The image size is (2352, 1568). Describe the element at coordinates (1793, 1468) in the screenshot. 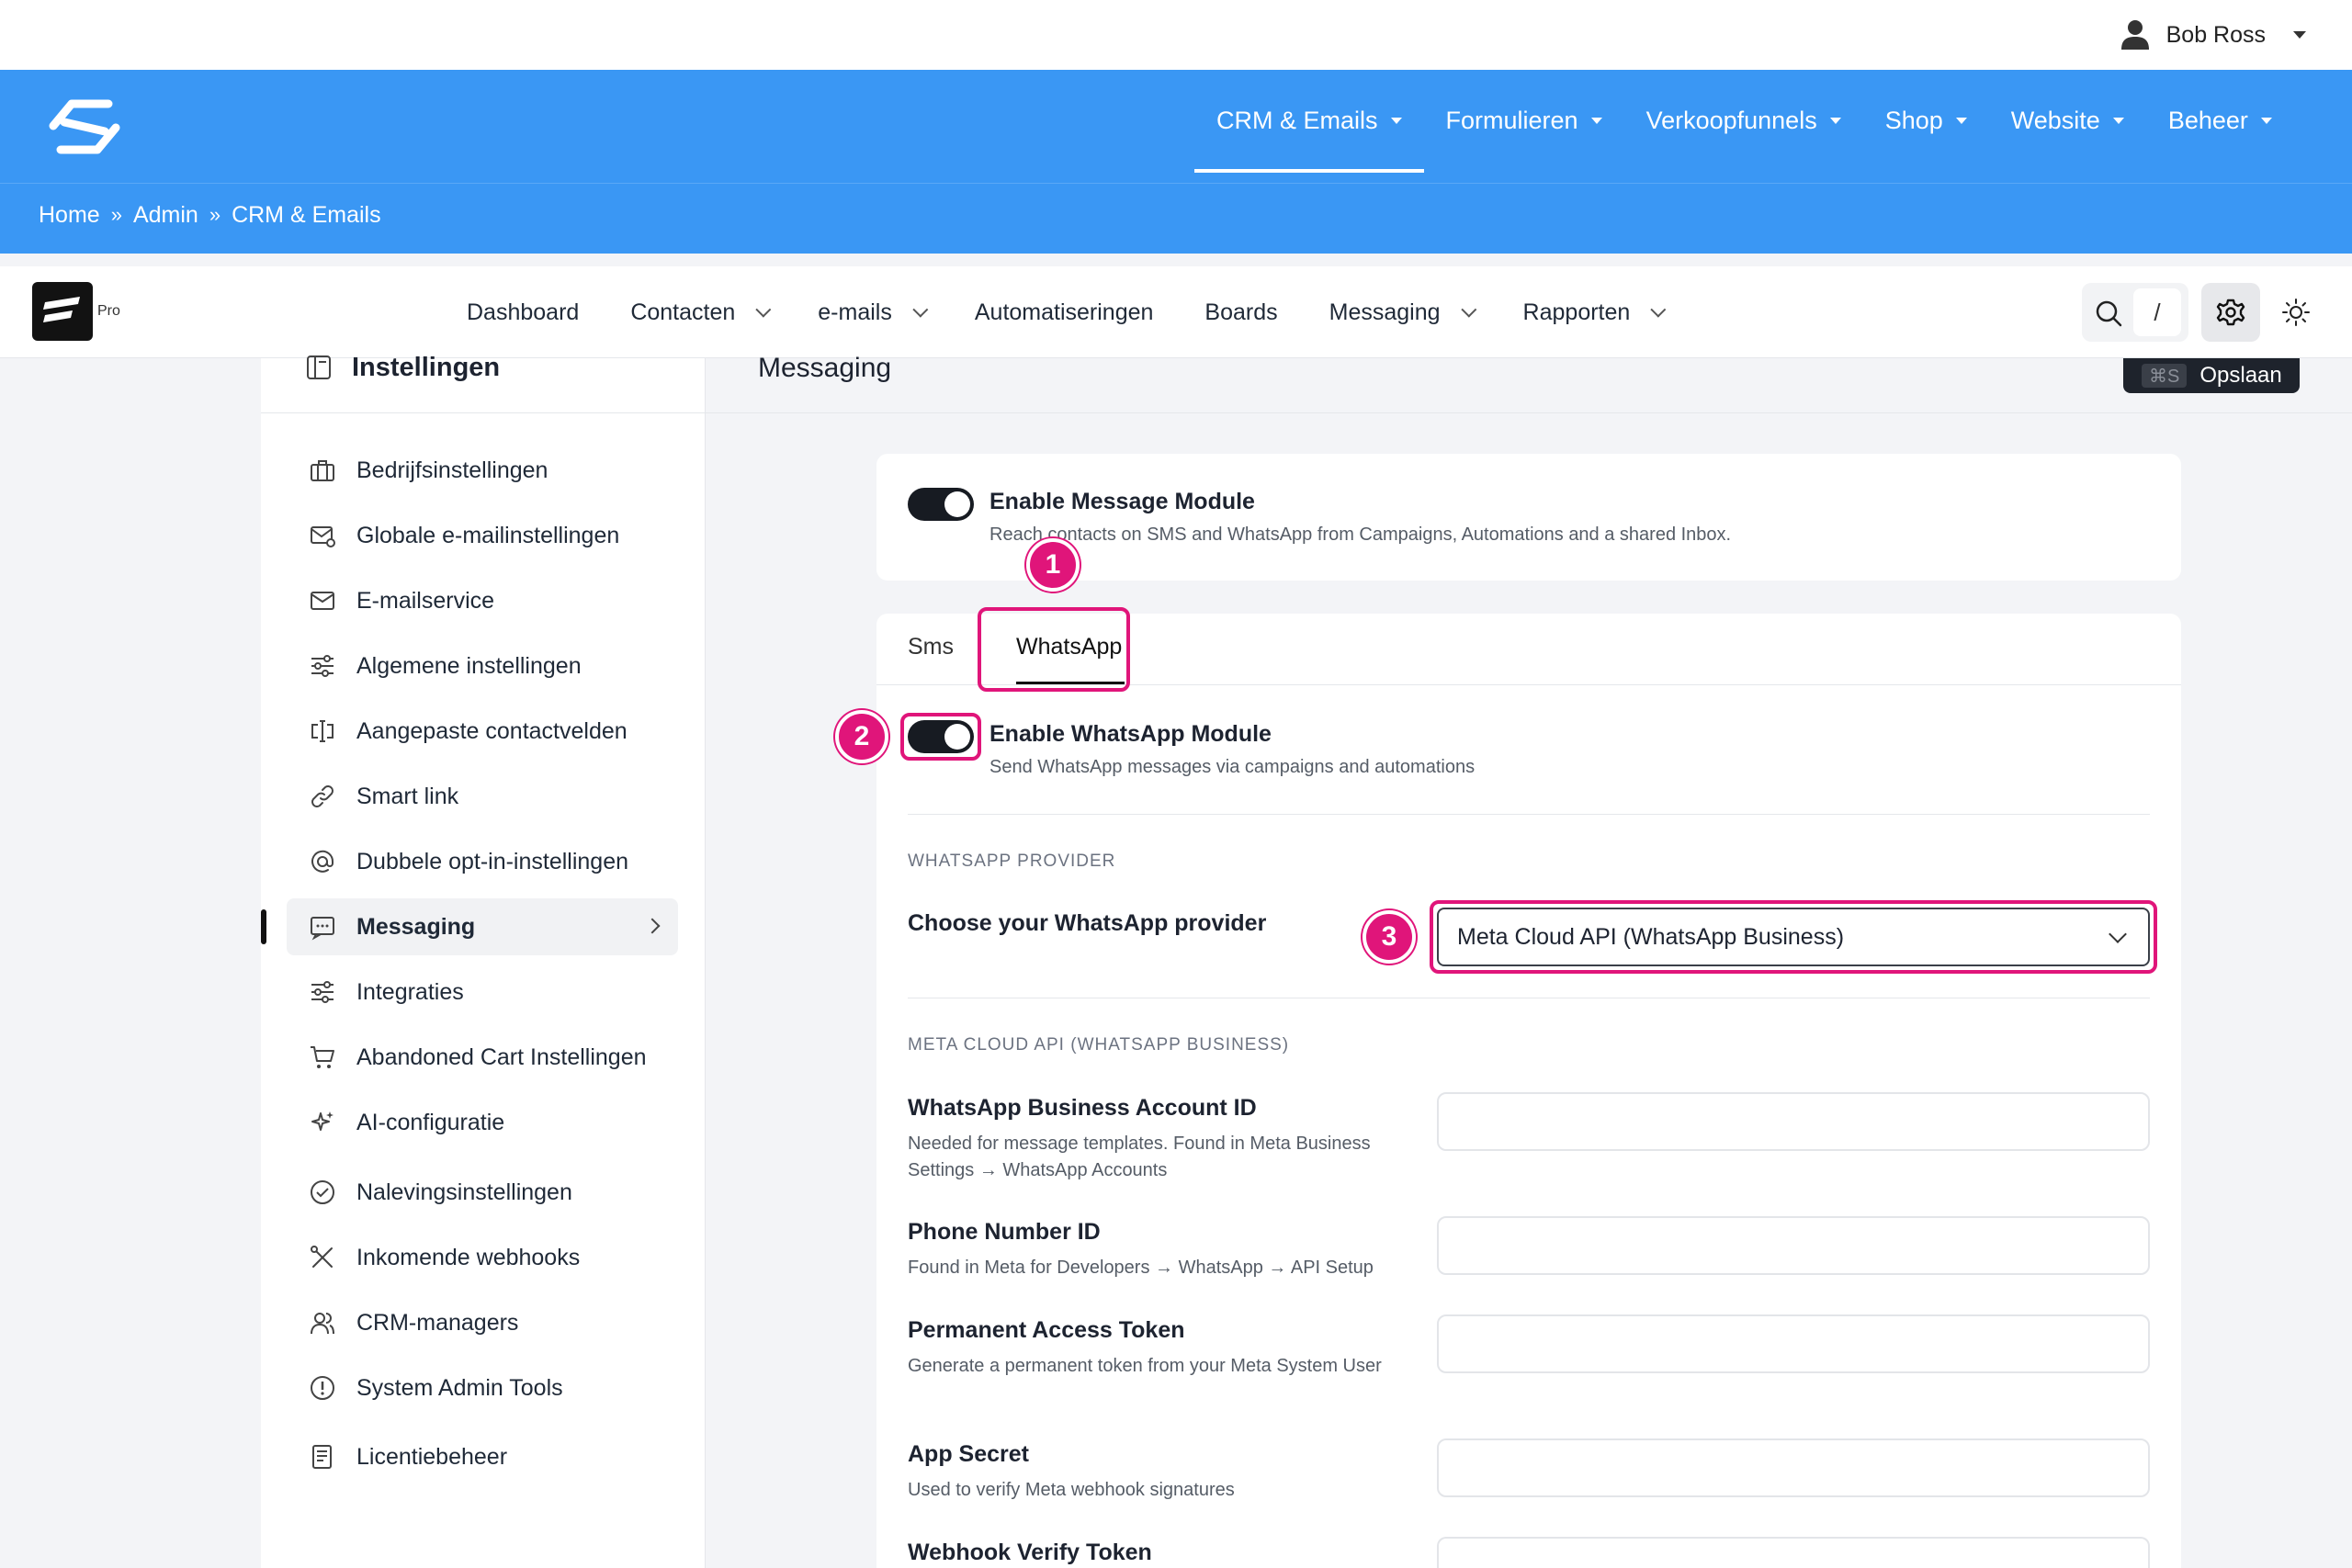

I see `app-secret-input` at that location.